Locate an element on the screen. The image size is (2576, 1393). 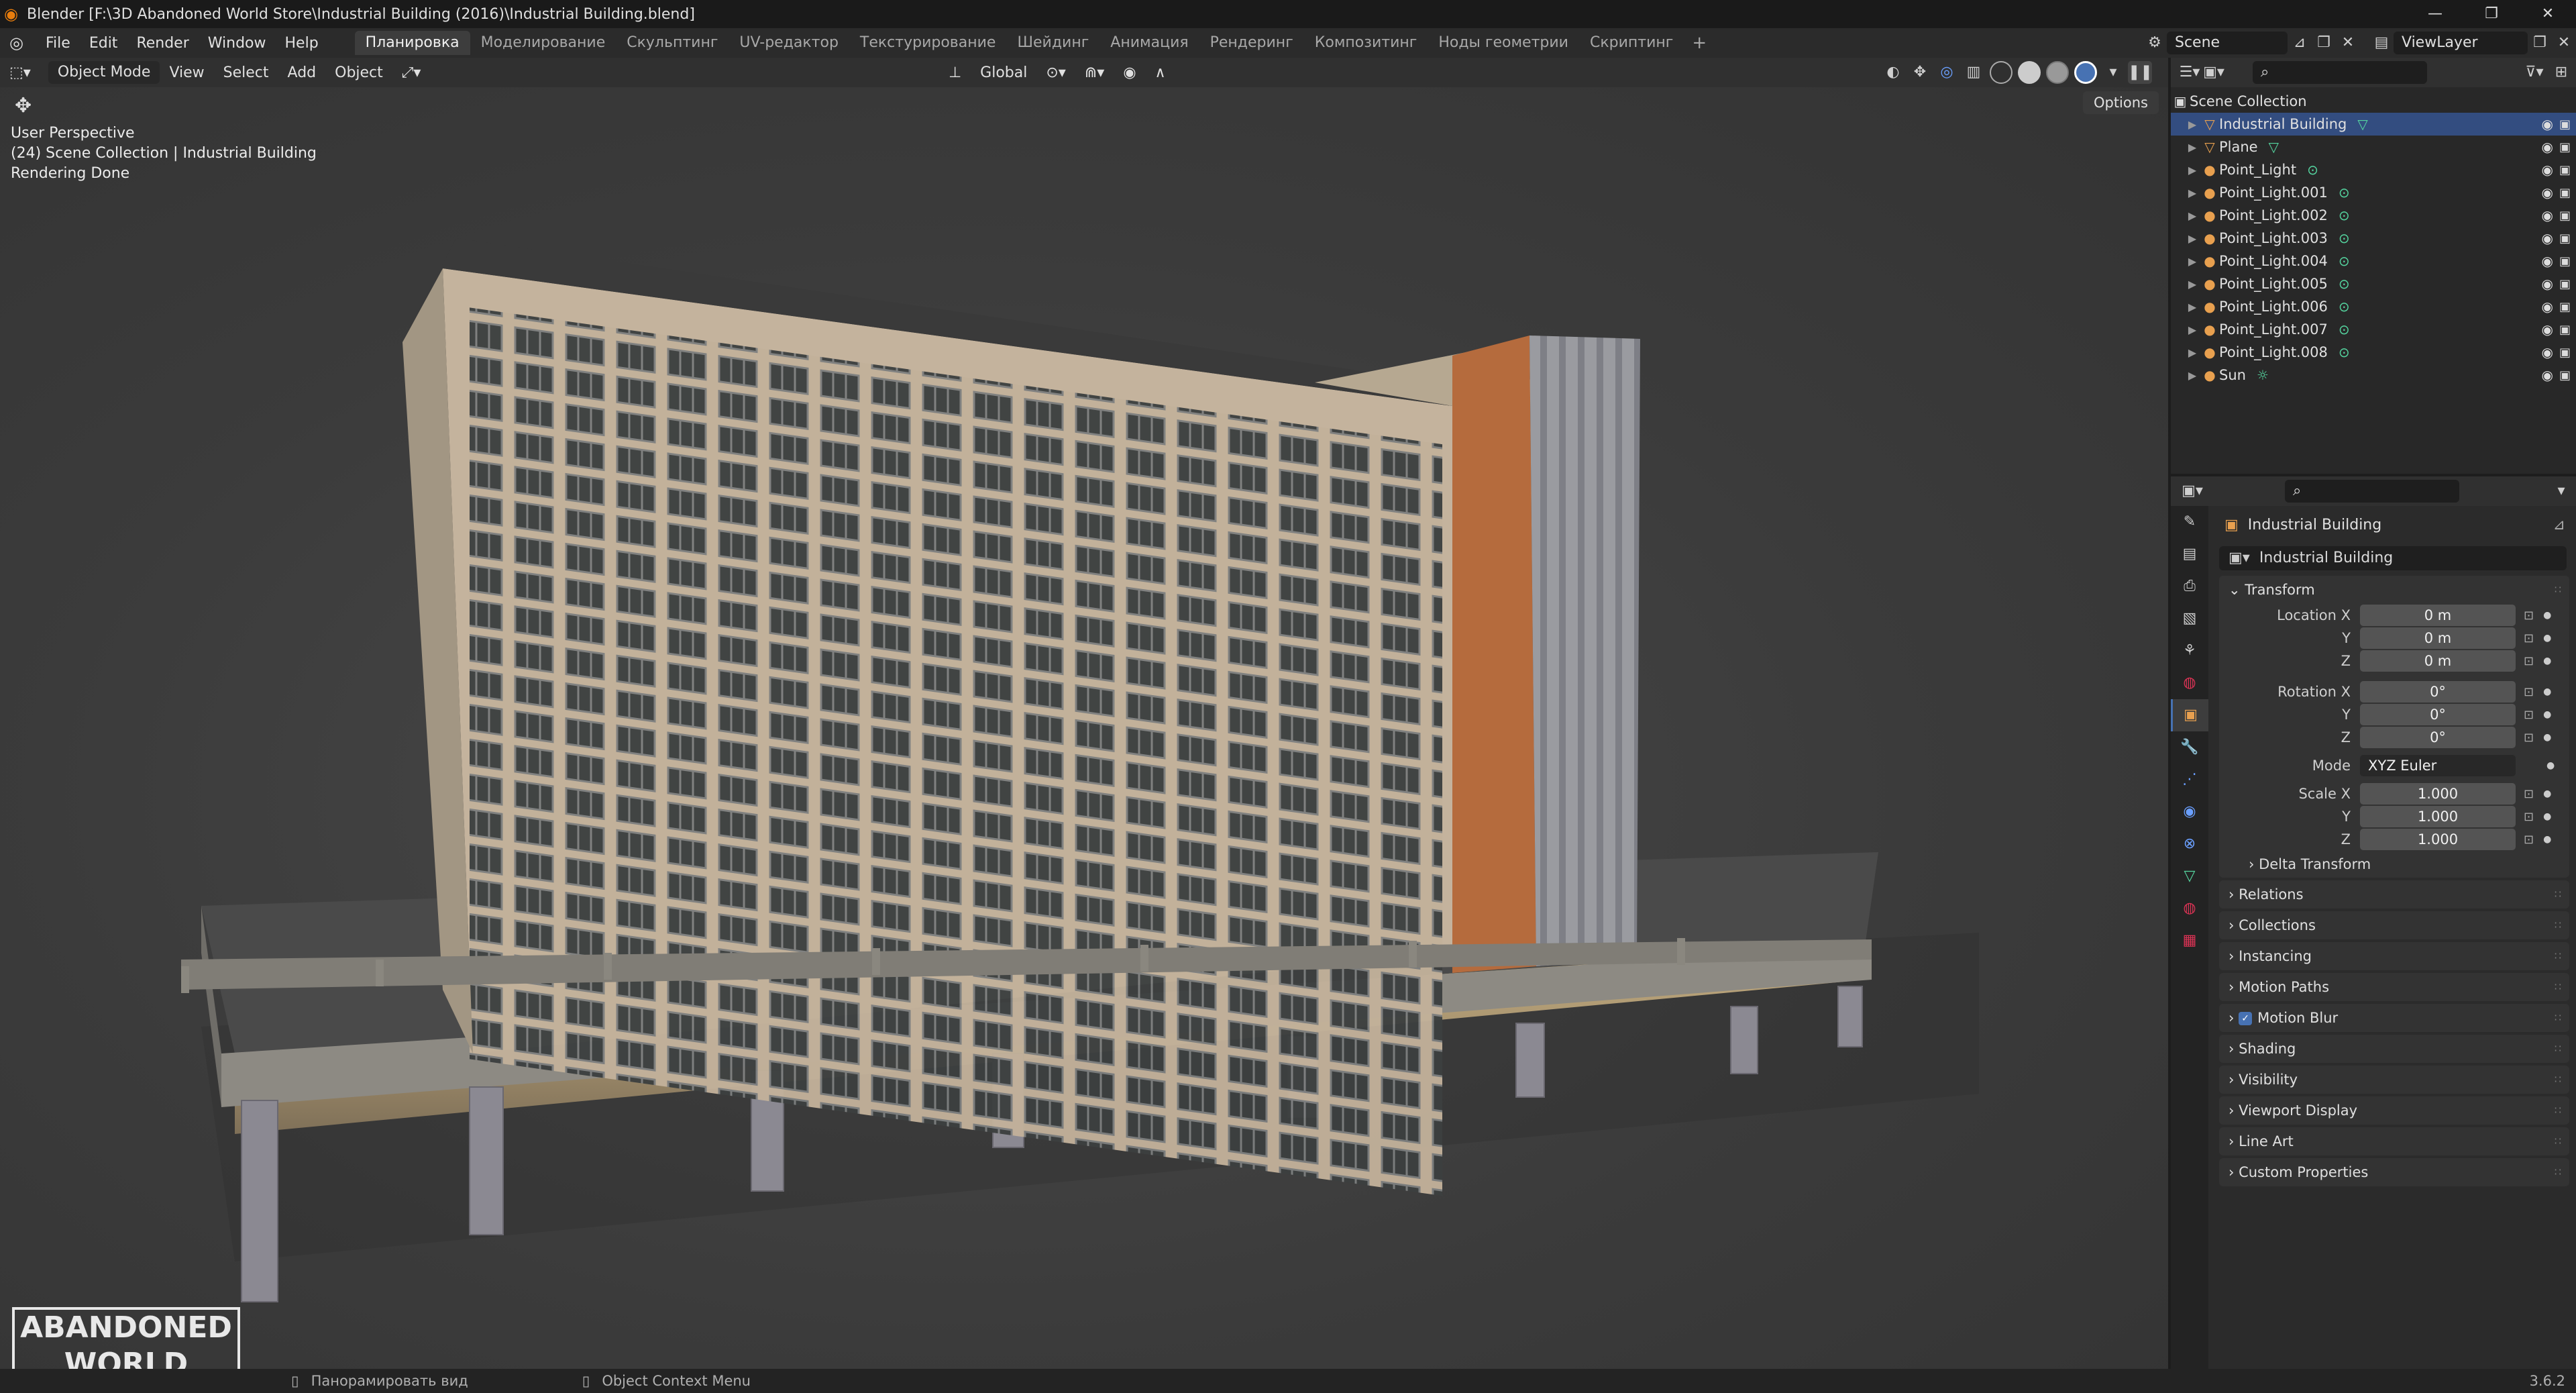
outliner-item-point-light-008: ▶ ● Point_Light.008 ⊙ ◉ ▣ is located at coordinates (2373, 352).